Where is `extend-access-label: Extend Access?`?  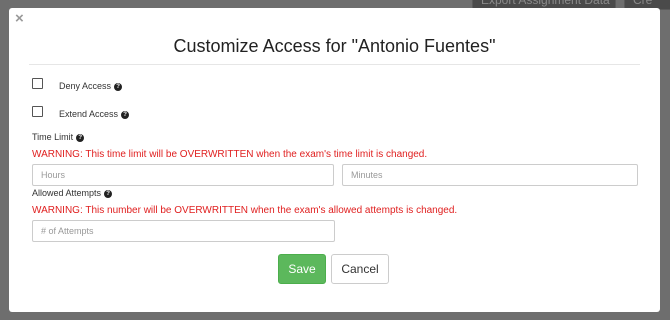
extend-access-label: Extend Access? is located at coordinates (94, 114).